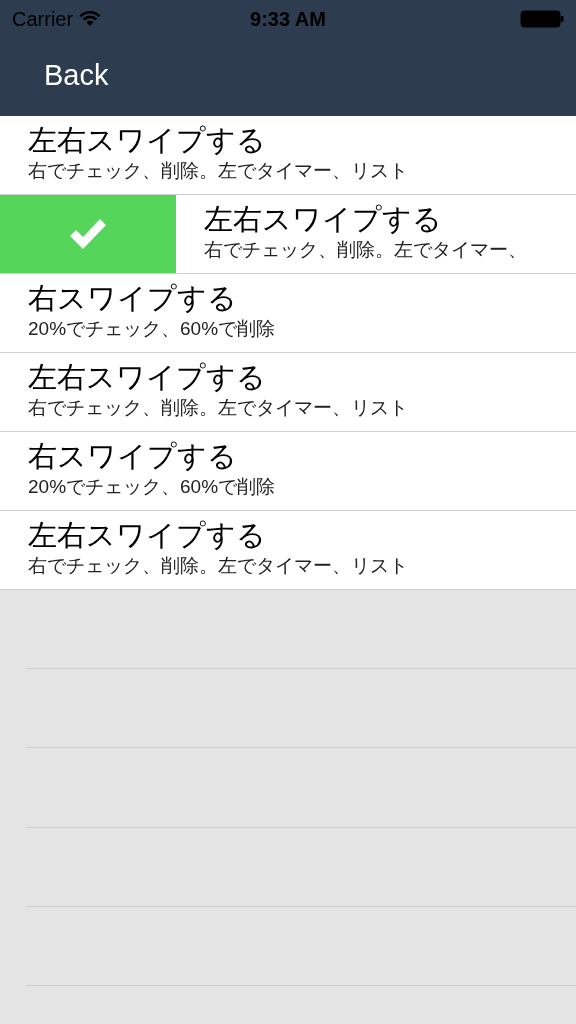  What do you see at coordinates (43, 19) in the screenshot?
I see `carrier-name: Carrier` at bounding box center [43, 19].